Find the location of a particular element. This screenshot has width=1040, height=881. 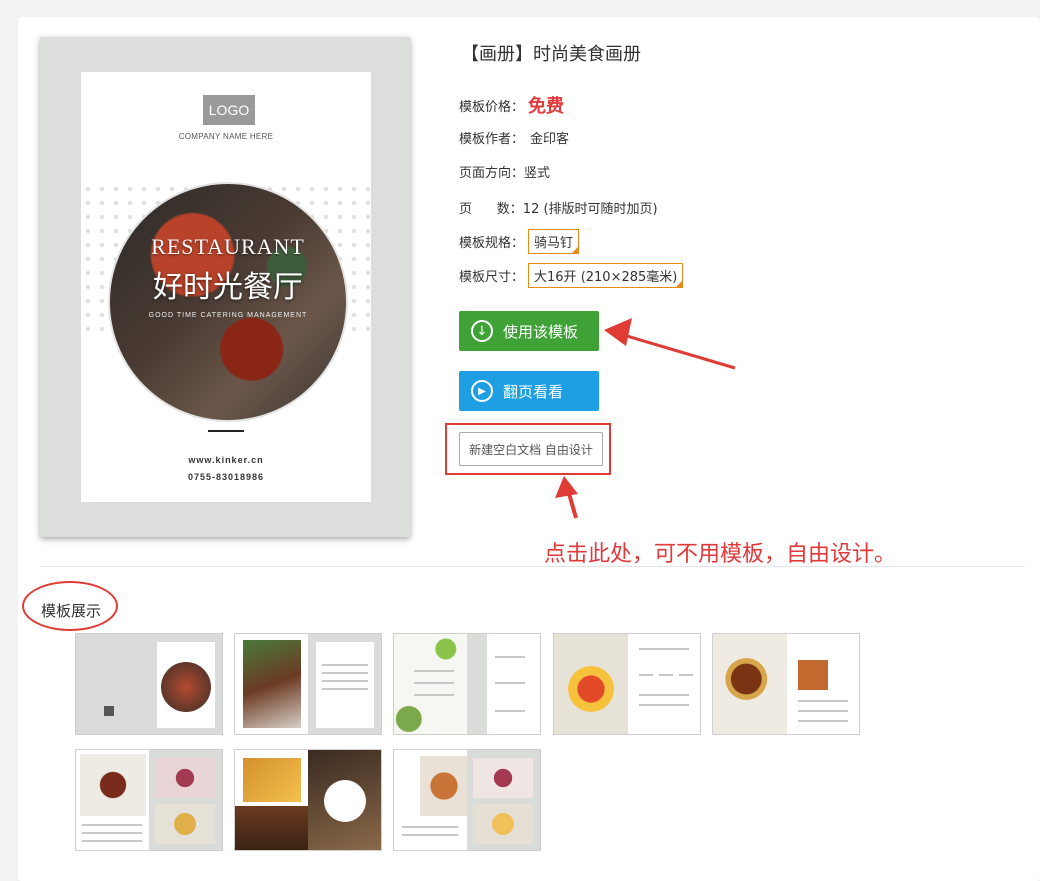

spec-row: 模板规格： 骑马钉 is located at coordinates (519, 241).